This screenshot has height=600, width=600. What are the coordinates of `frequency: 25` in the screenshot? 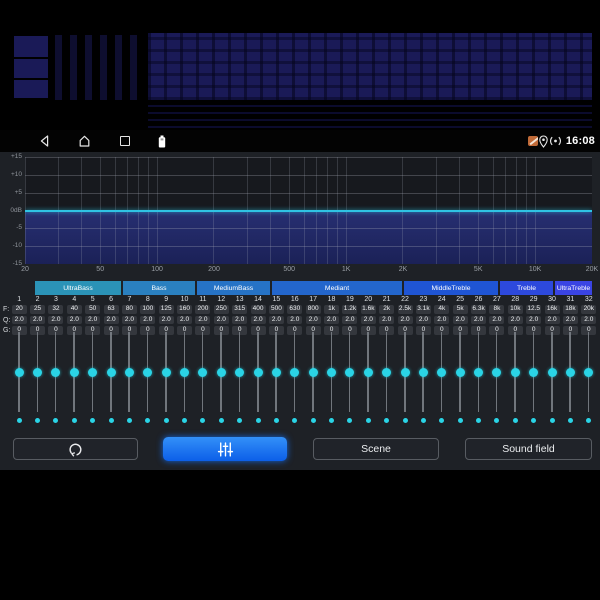 It's located at (37, 309).